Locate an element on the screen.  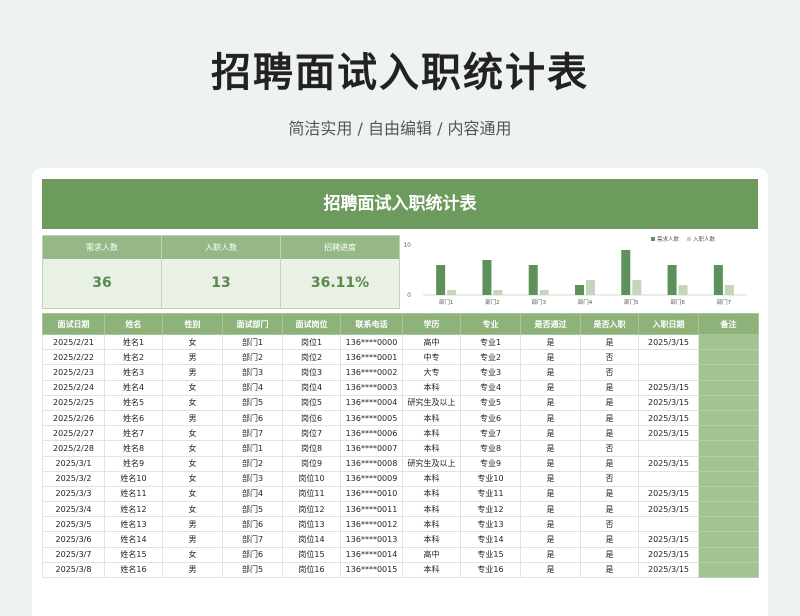
table-cell: 岗位10 is located at coordinates (311, 478).